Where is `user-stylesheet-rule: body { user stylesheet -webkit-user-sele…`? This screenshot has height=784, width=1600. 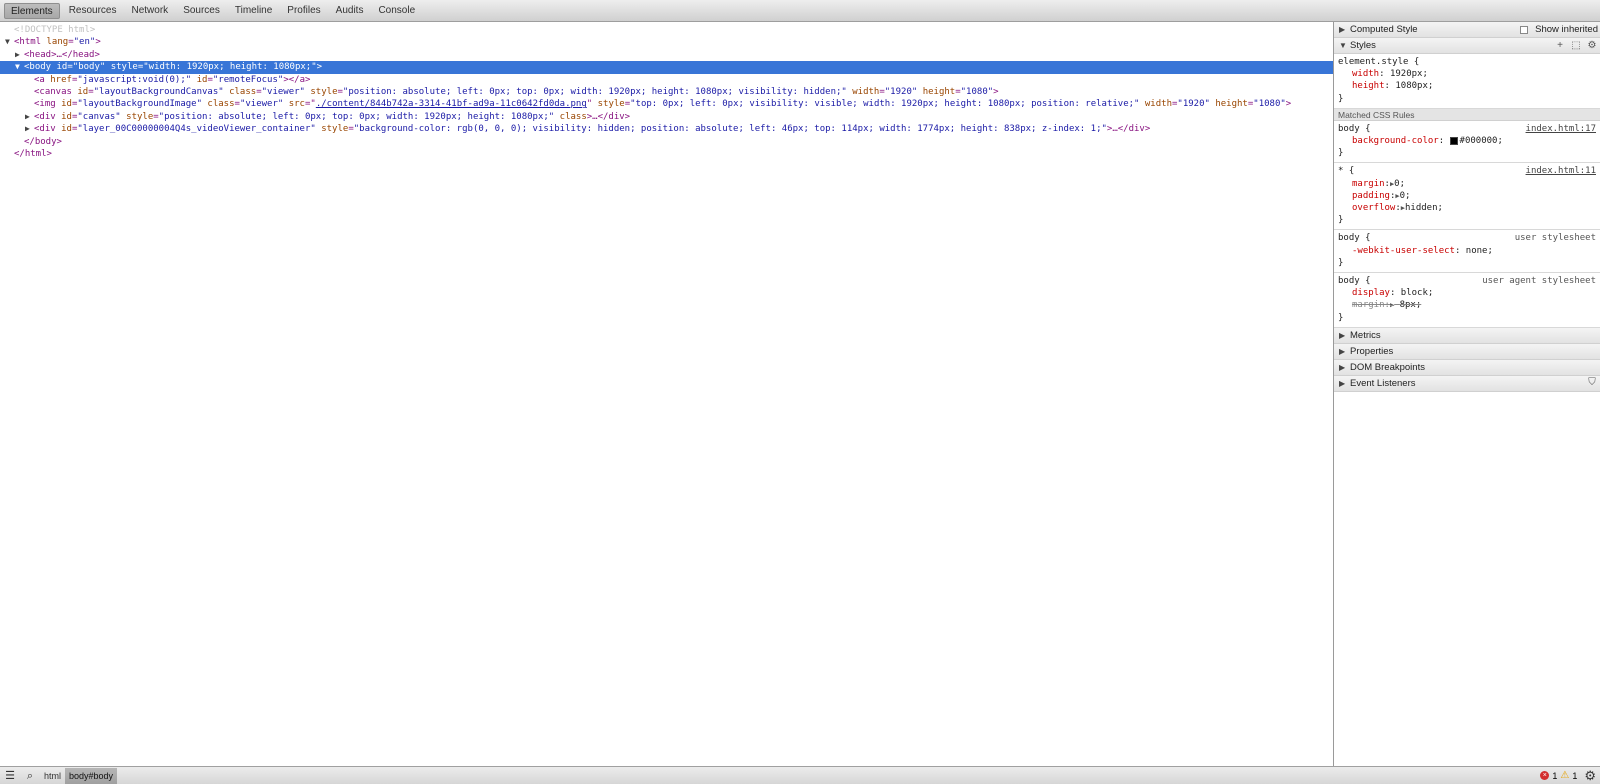
user-stylesheet-rule: body { user stylesheet -webkit-user-sele… is located at coordinates (1467, 252).